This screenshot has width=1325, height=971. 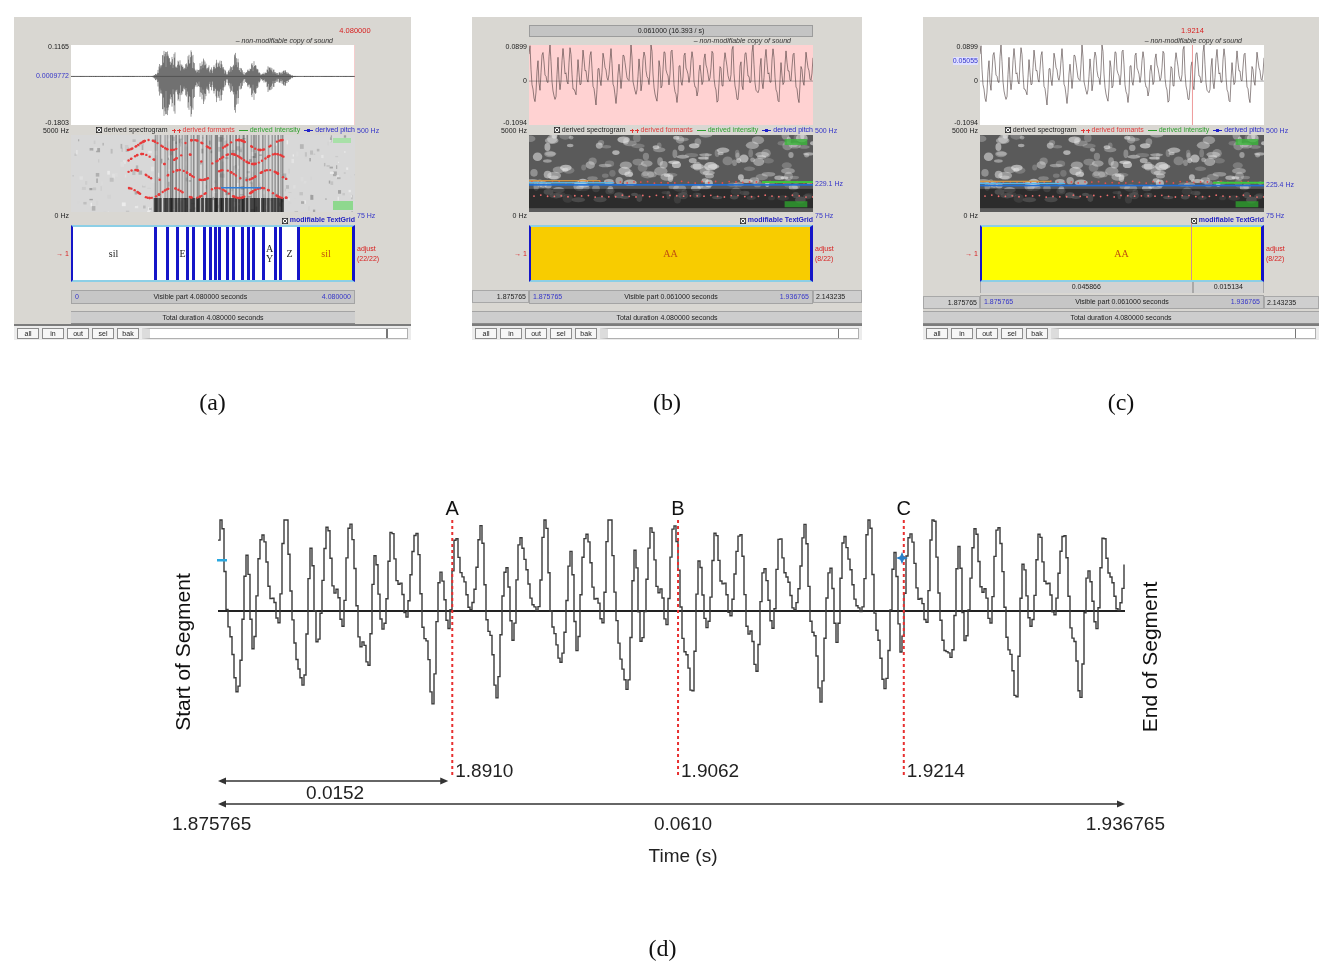 I want to click on tick-mark-icon, so click(x=222, y=560).